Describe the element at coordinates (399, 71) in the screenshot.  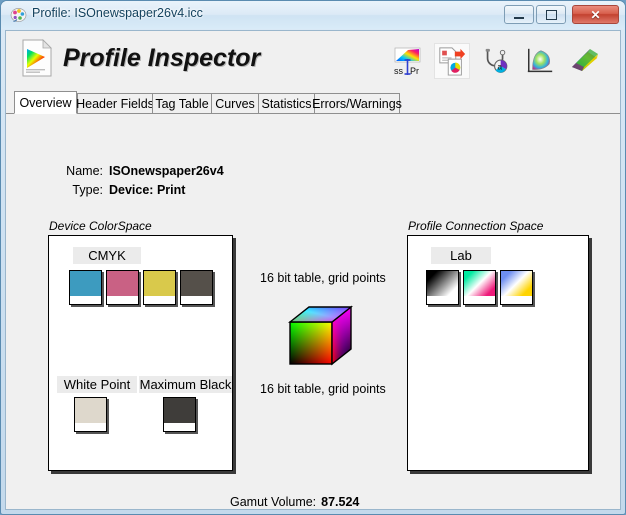
I see `svg-text: ss` at that location.